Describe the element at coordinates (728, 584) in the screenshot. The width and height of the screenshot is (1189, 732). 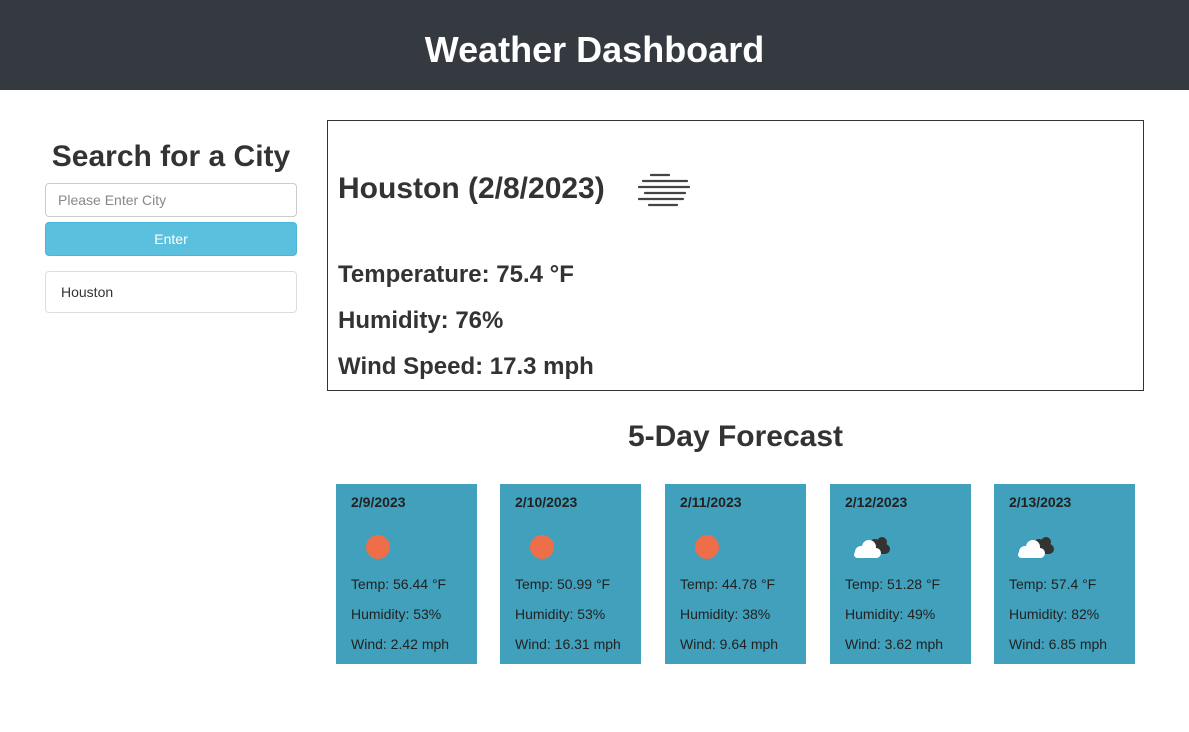
I see `forecast-temp: Temp: 44.78 °F` at that location.